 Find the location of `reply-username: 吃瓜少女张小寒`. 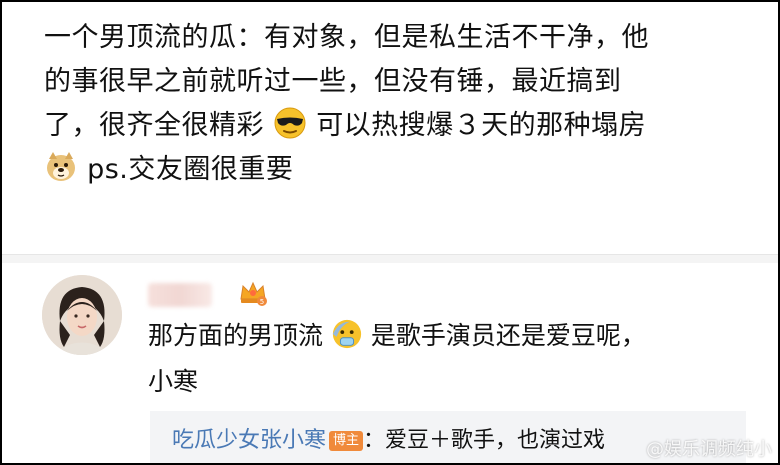

reply-username: 吃瓜少女张小寒 is located at coordinates (249, 440).